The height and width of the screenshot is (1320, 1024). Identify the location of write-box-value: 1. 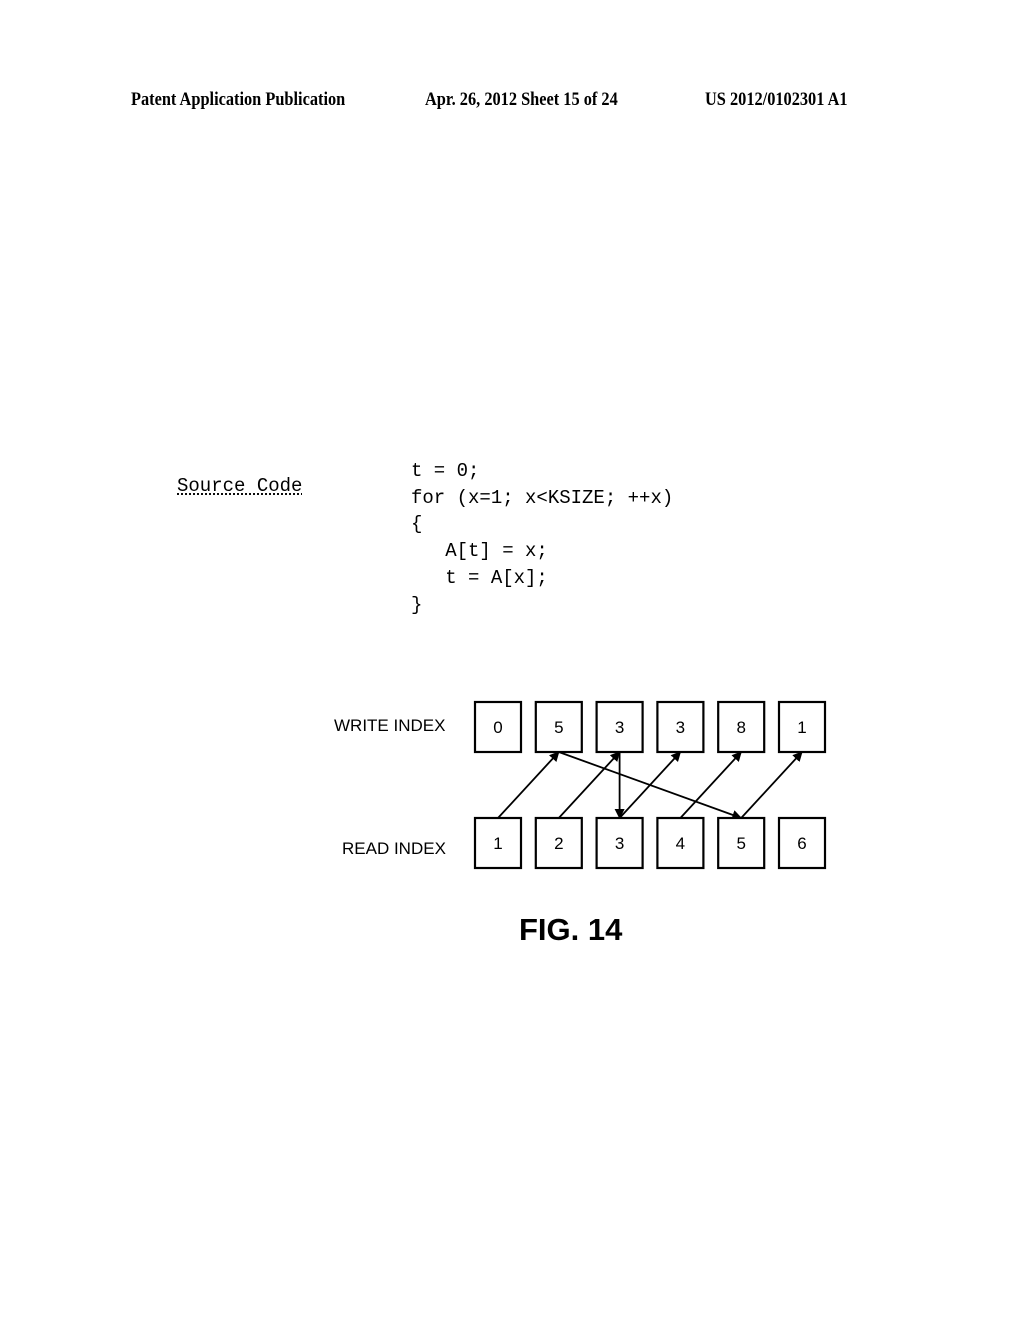
(801, 727).